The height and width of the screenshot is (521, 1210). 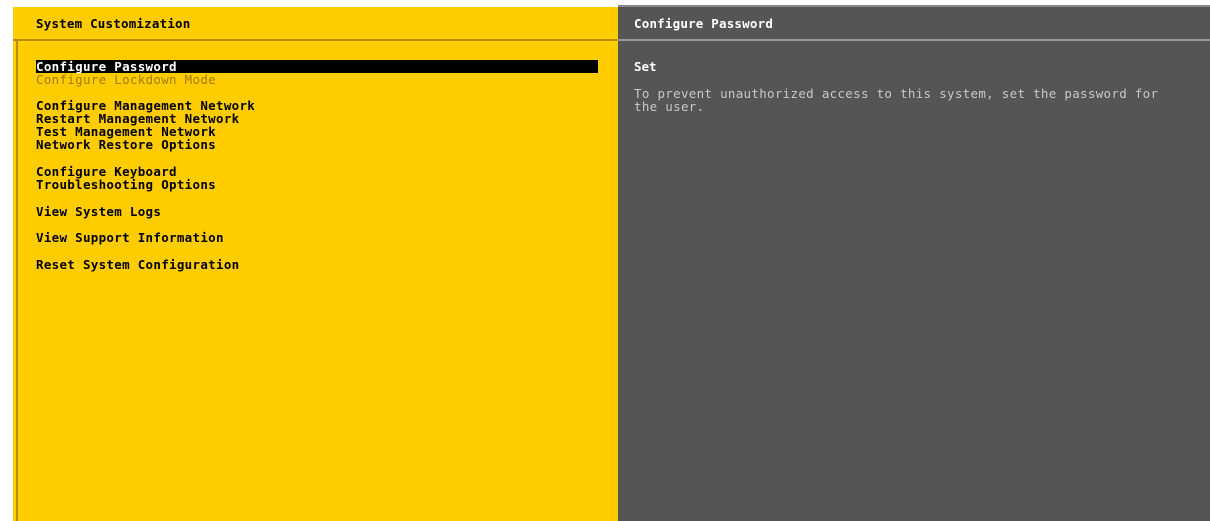 What do you see at coordinates (315, 40) in the screenshot?
I see `left-title-divider` at bounding box center [315, 40].